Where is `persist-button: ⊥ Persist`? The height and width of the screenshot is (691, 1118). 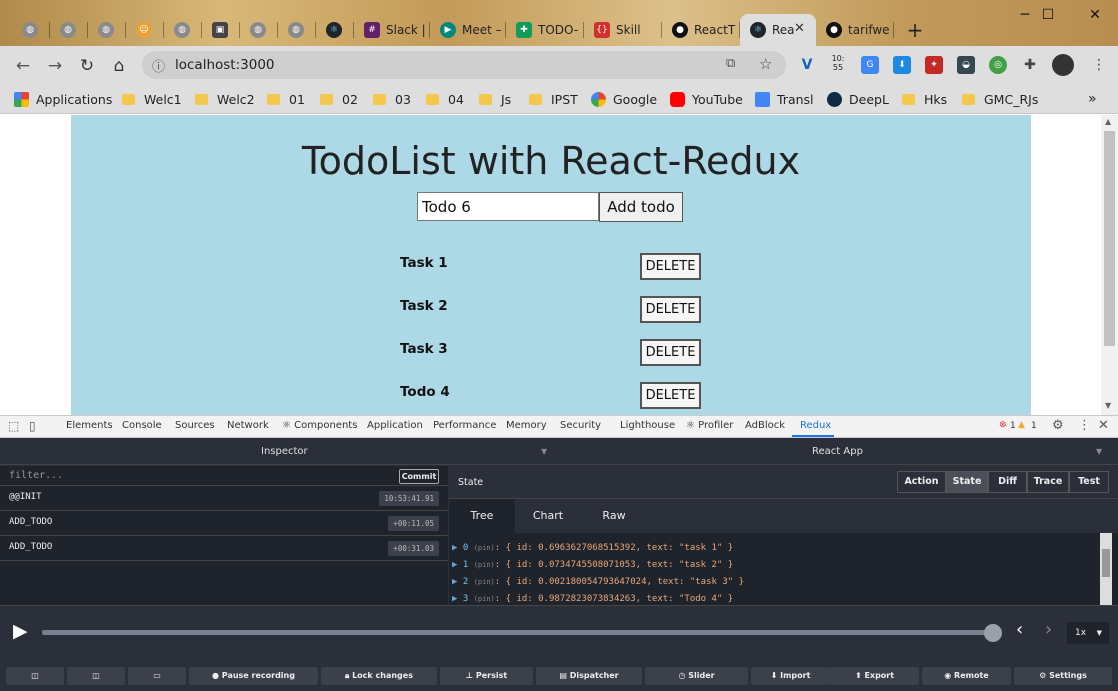 persist-button: ⊥ Persist is located at coordinates (486, 676).